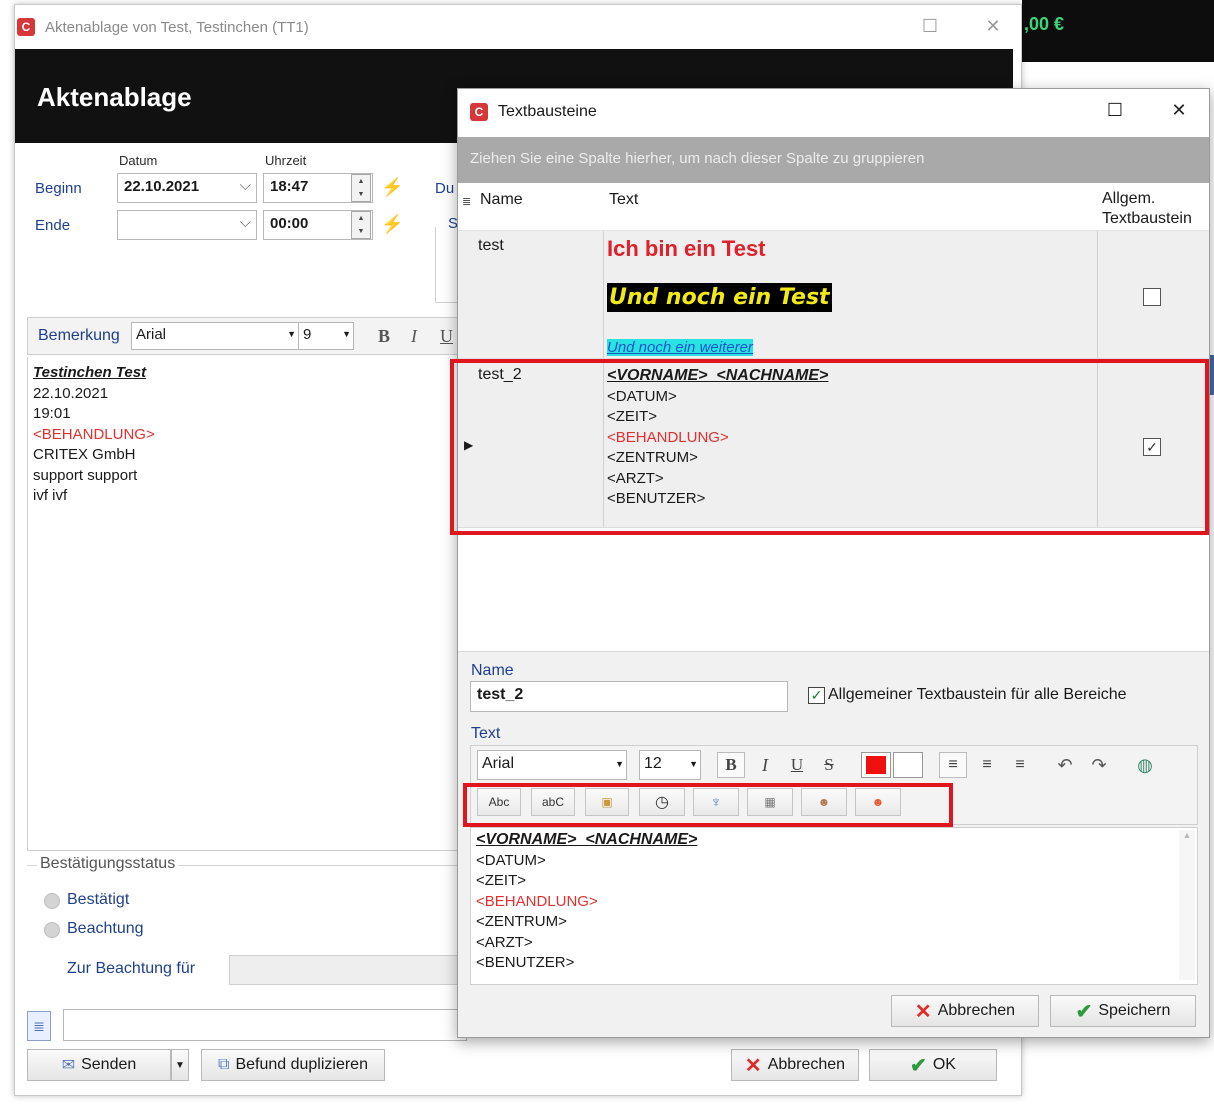 Image resolution: width=1214 pixels, height=1106 pixels. Describe the element at coordinates (1065, 765) in the screenshot. I see `undo-icon: ↶` at that location.